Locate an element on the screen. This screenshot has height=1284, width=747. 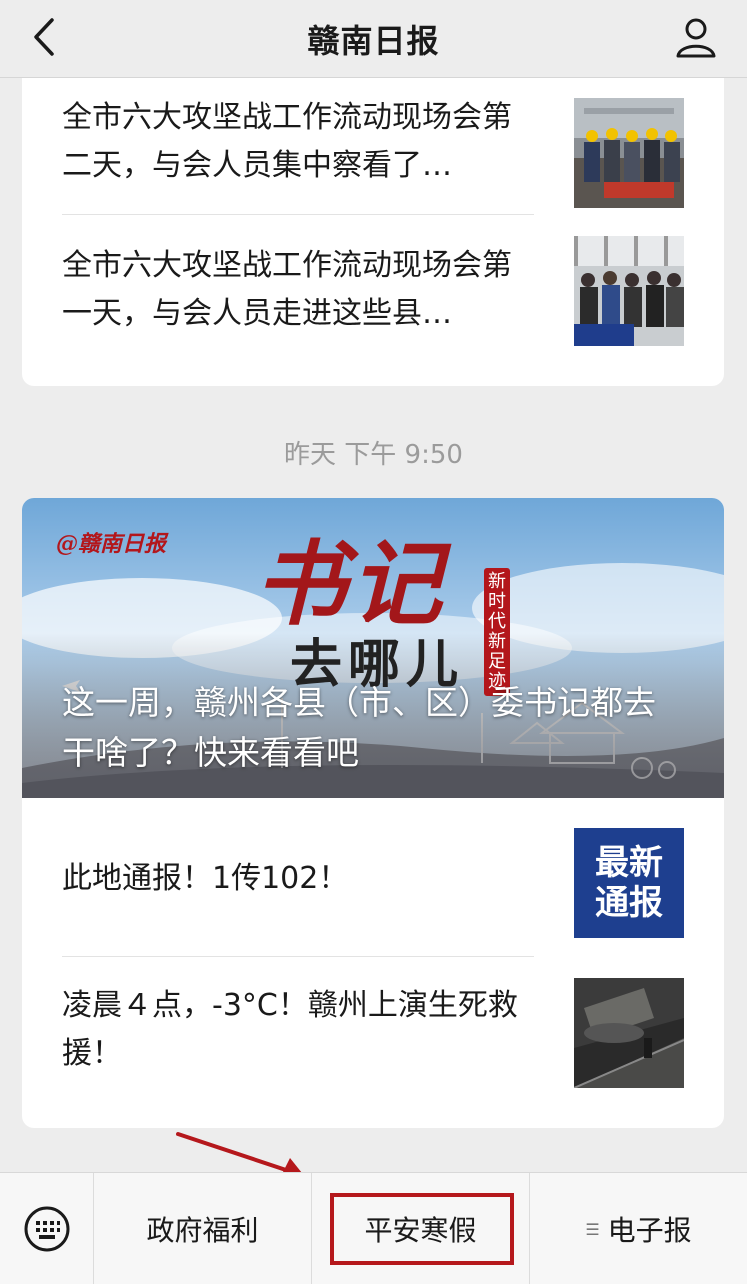
menu-item-government-welfare: 政府福利 is located at coordinates (203, 1228).